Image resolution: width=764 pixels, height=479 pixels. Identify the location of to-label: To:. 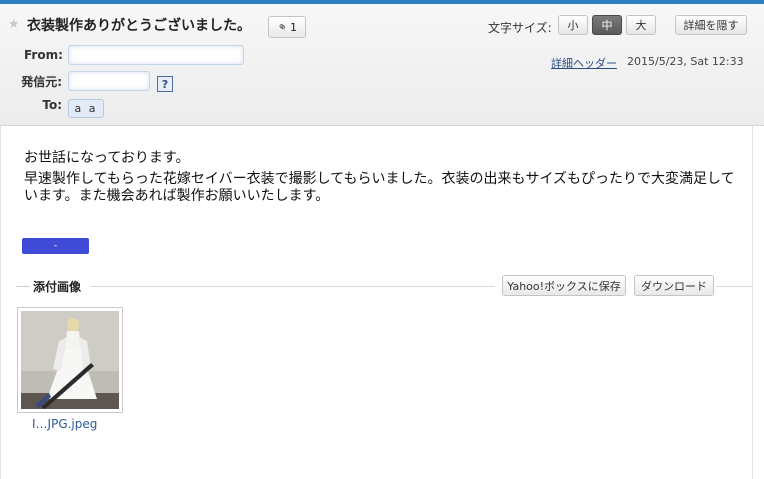
(52, 105).